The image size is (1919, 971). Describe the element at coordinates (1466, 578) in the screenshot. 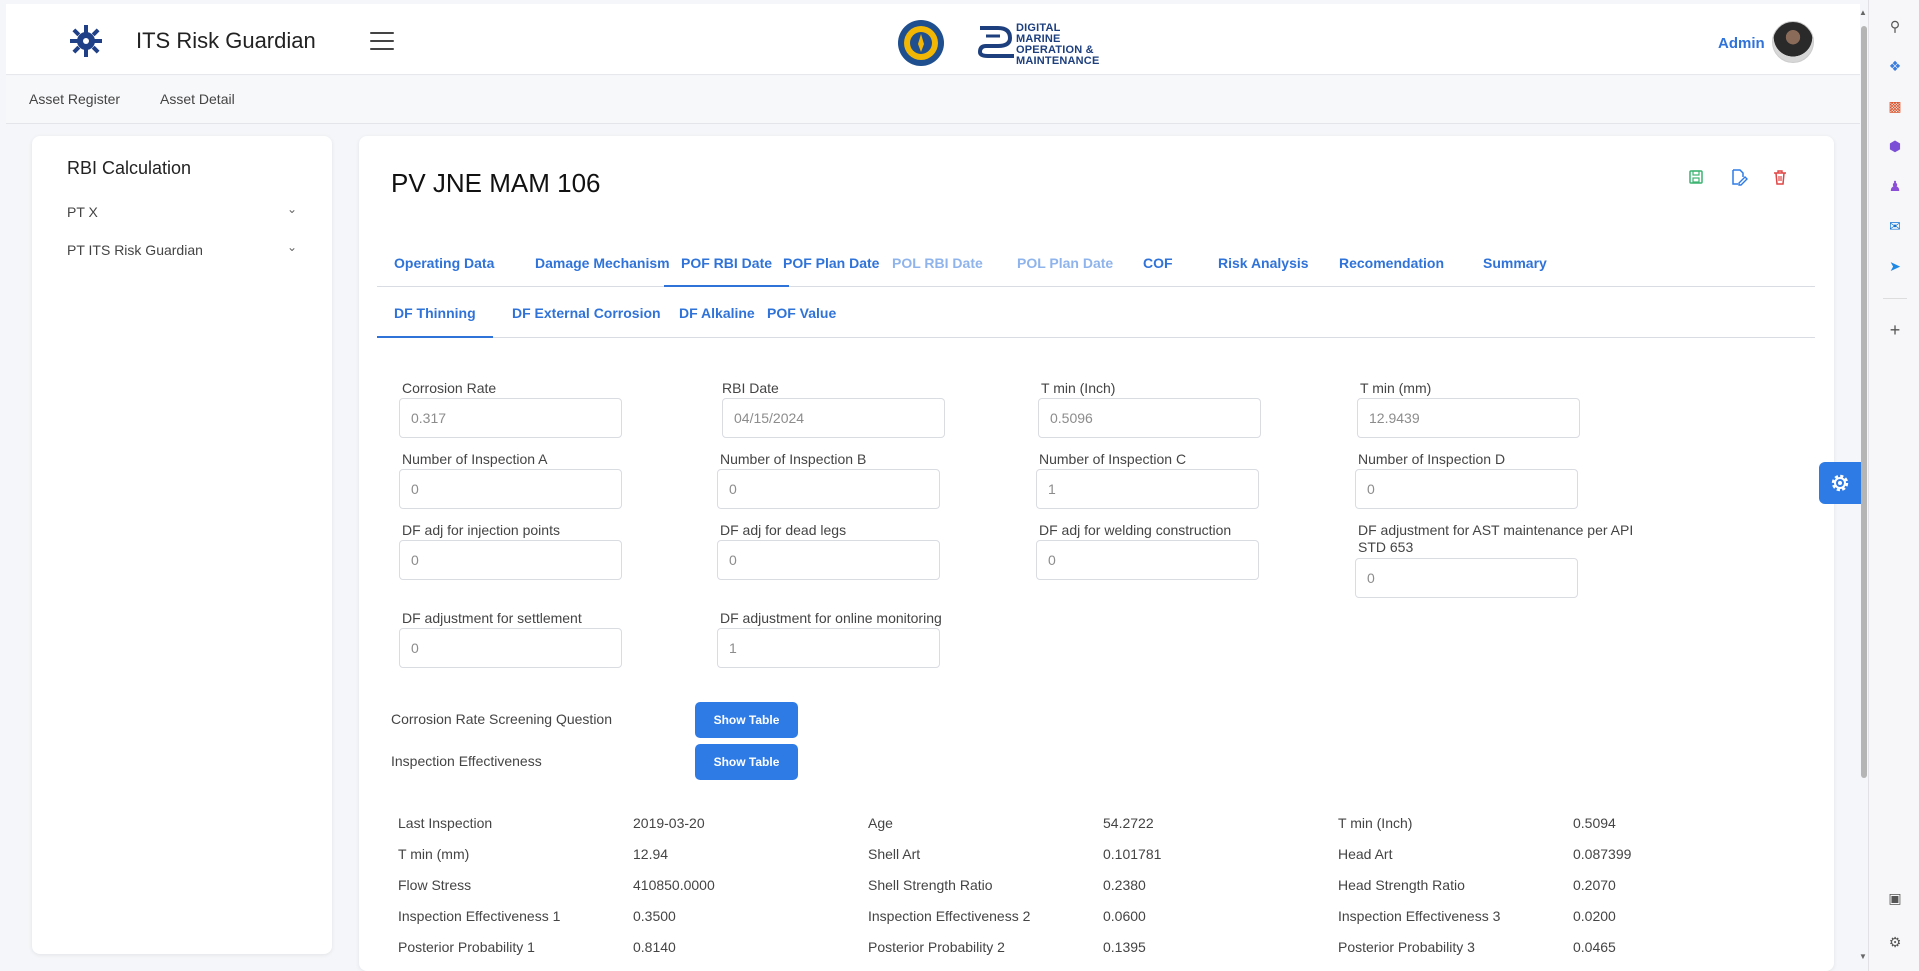

I see `df-ast-maintenance-input` at that location.